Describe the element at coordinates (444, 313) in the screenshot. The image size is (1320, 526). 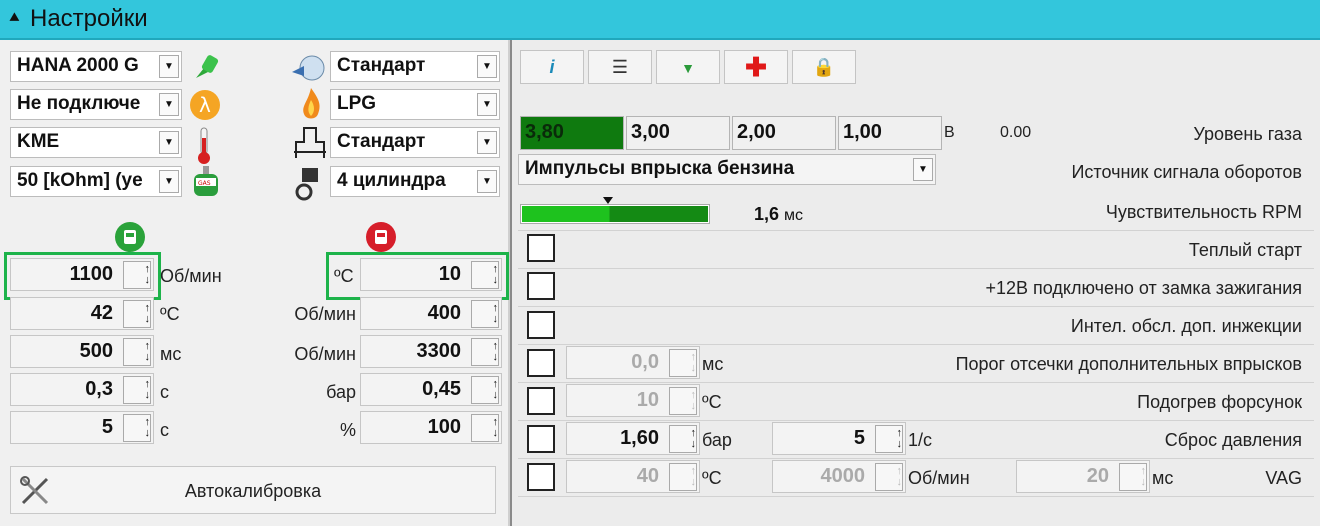
I see `min-rpm-value: 400` at that location.